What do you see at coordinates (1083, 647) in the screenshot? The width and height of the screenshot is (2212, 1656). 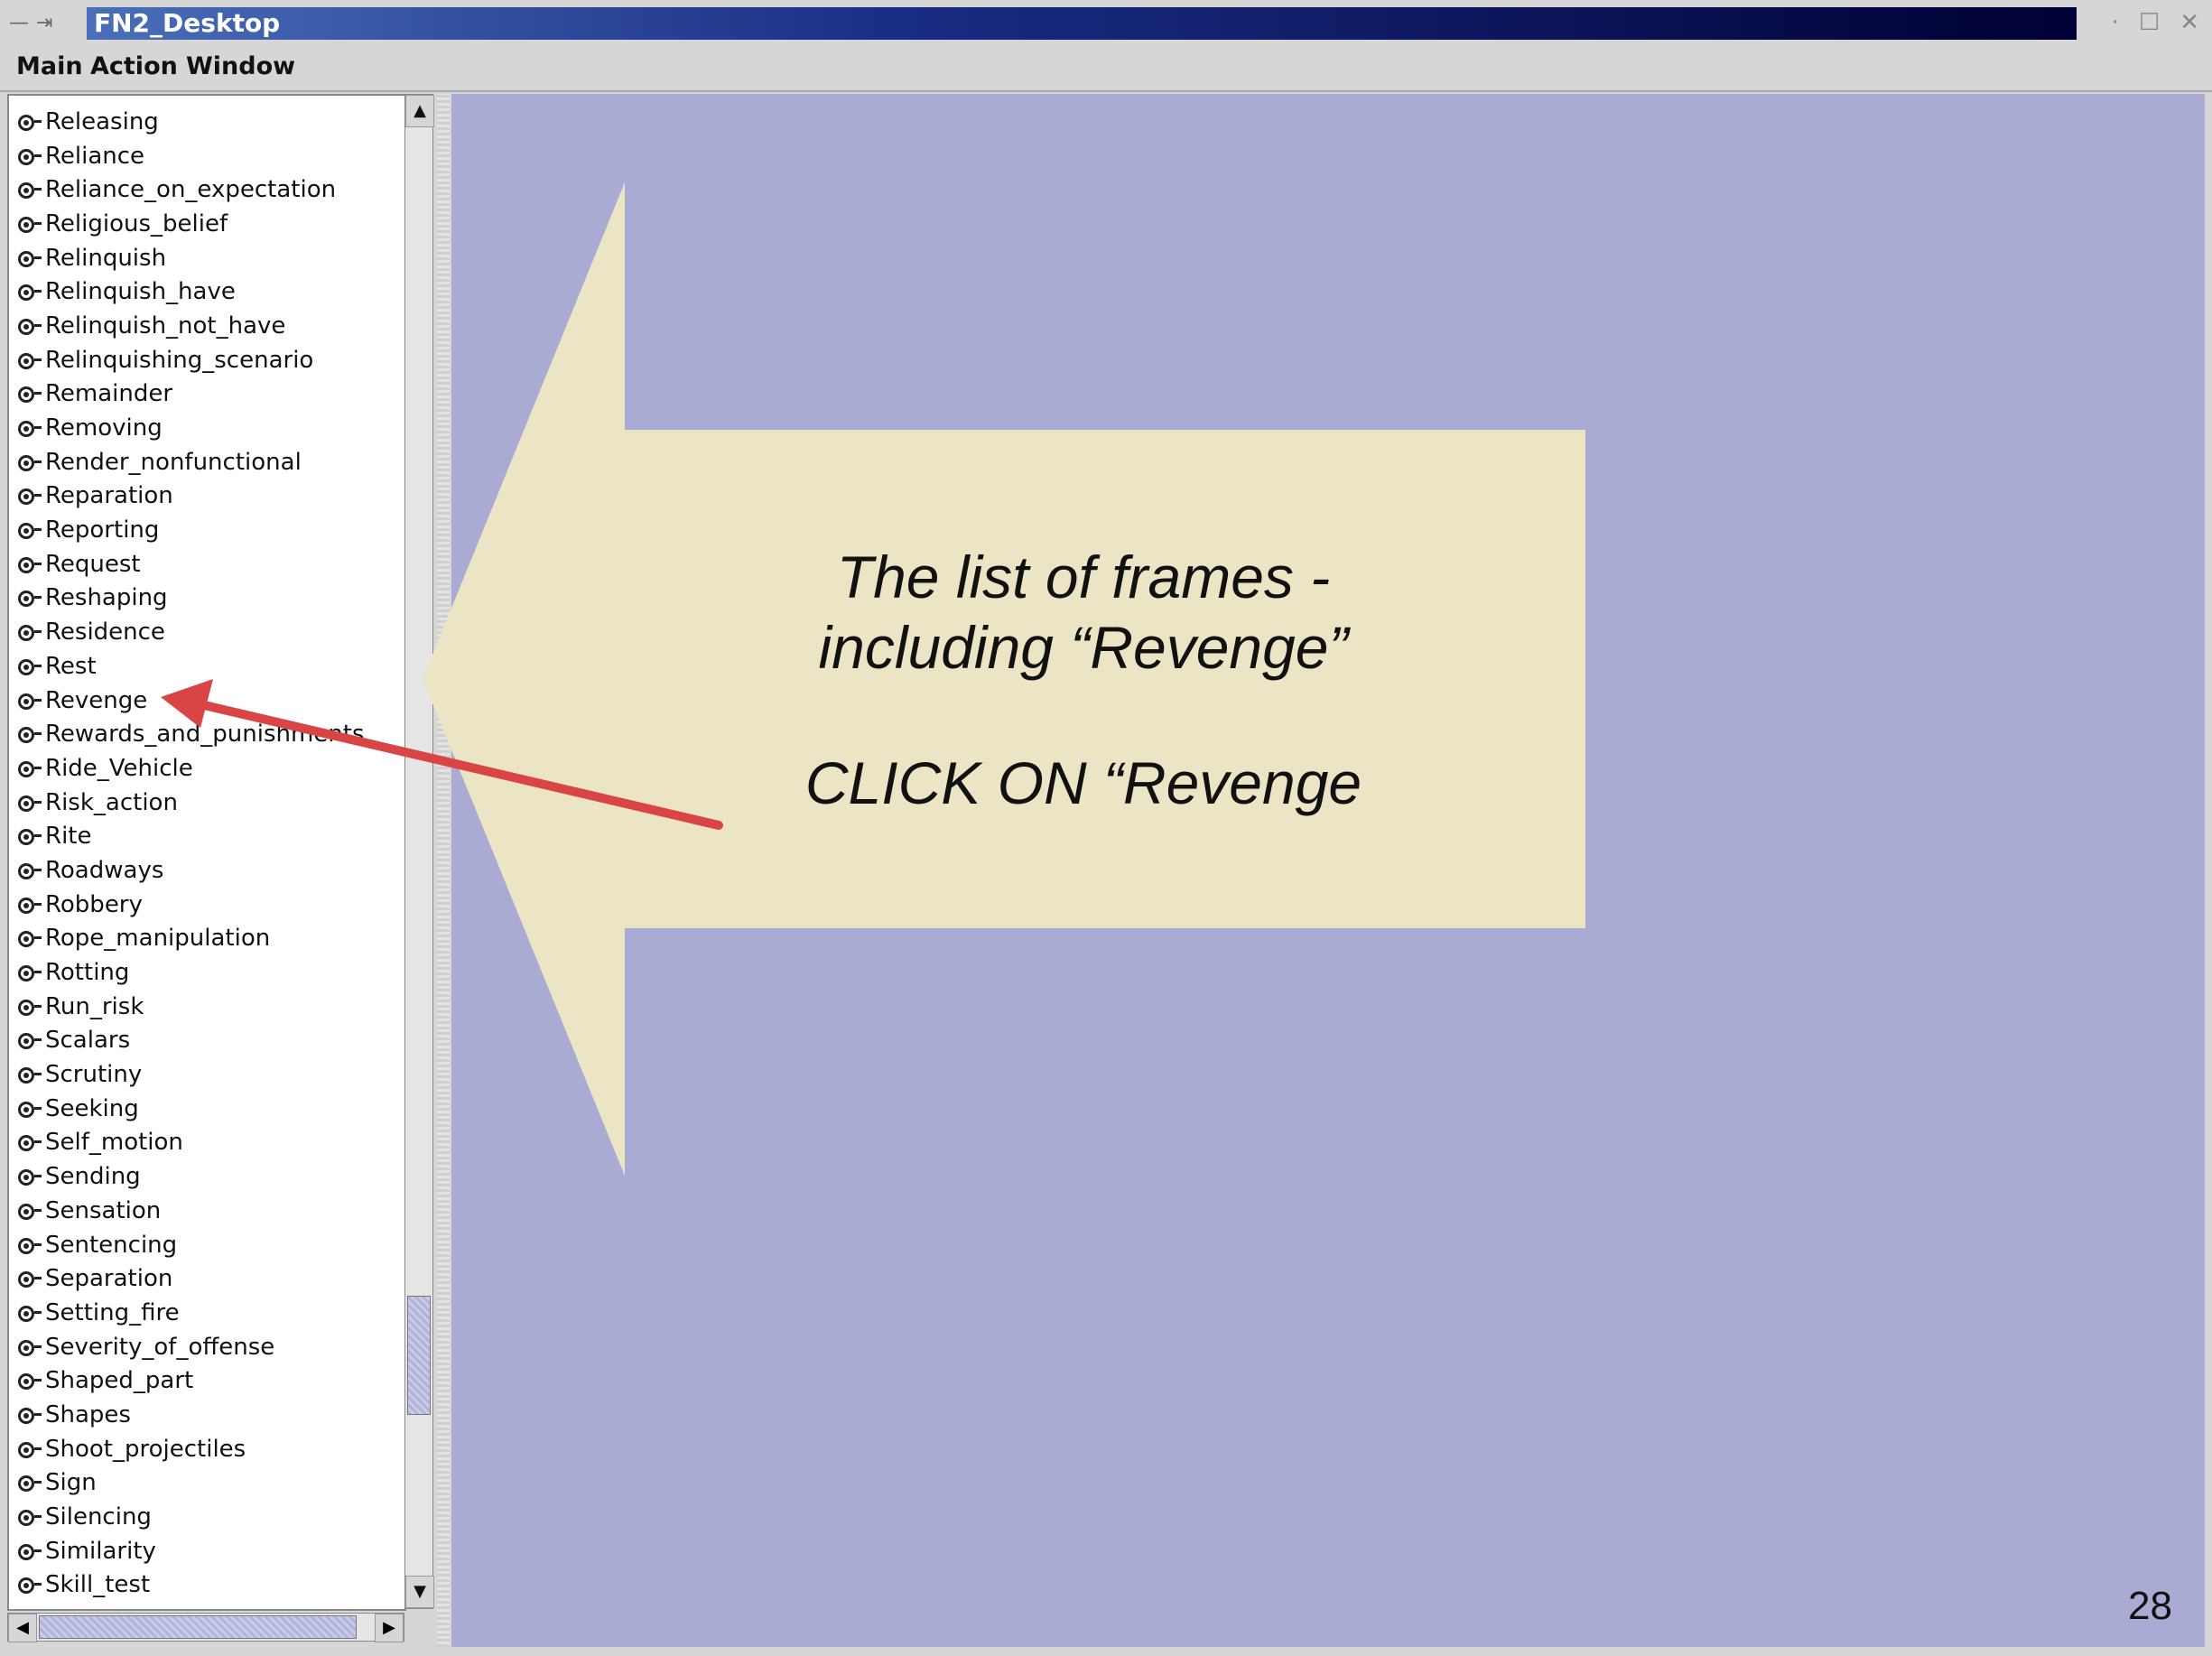 I see `callout-line-2: including “Revenge”` at bounding box center [1083, 647].